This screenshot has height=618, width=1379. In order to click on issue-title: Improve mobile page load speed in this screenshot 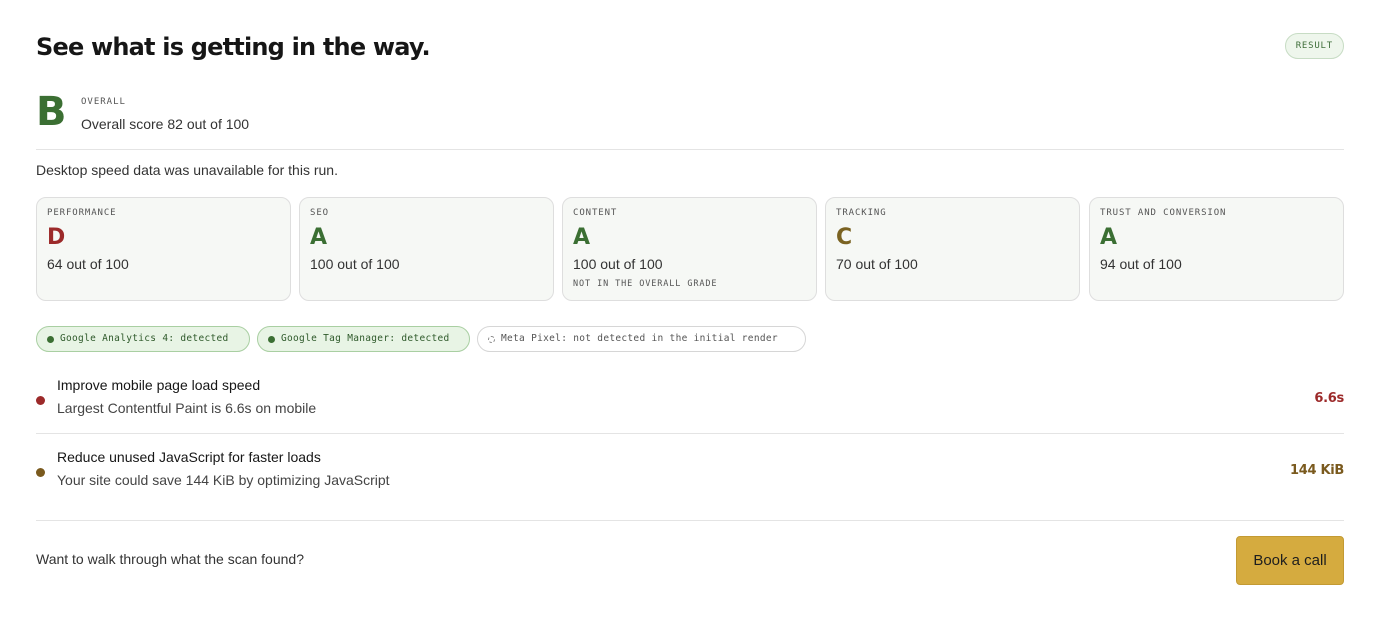, I will do `click(159, 385)`.